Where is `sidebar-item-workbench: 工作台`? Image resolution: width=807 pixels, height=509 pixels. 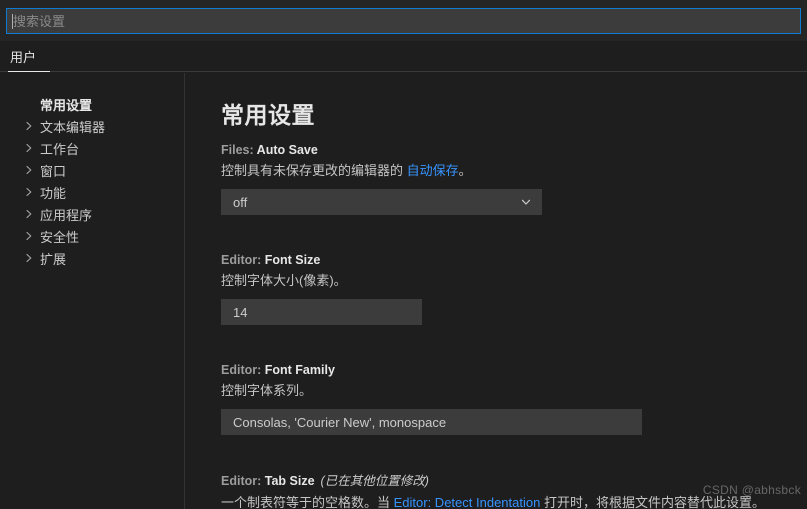
sidebar-item-workbench: 工作台 is located at coordinates (92, 148).